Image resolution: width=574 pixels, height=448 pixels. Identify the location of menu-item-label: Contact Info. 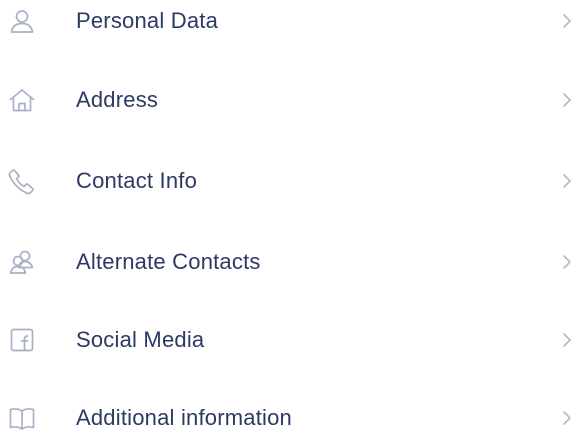
(137, 180).